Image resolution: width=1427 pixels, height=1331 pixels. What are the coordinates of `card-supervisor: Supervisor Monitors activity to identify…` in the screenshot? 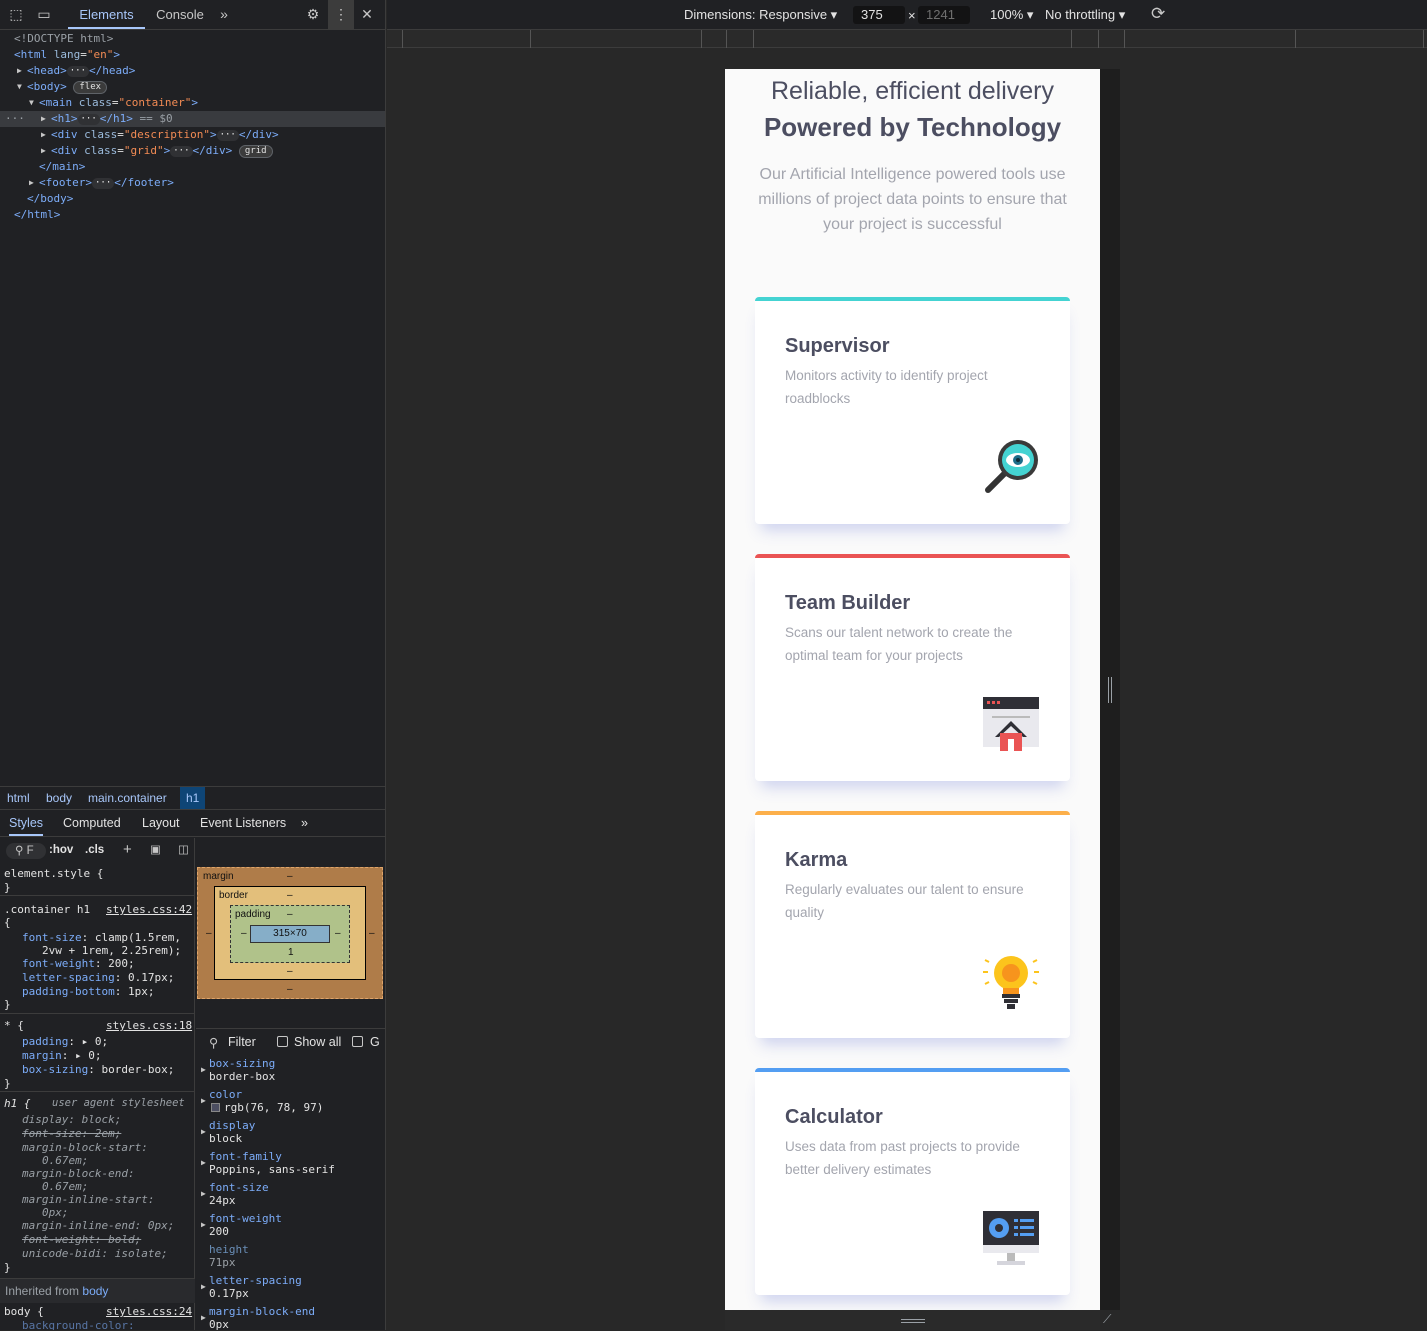 It's located at (912, 410).